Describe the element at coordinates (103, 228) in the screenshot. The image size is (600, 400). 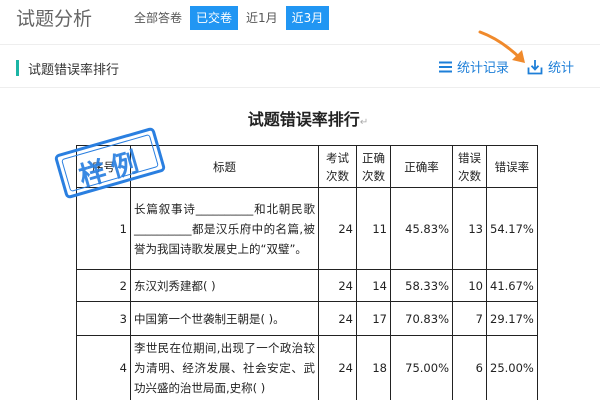
I see `row-index: 1` at that location.